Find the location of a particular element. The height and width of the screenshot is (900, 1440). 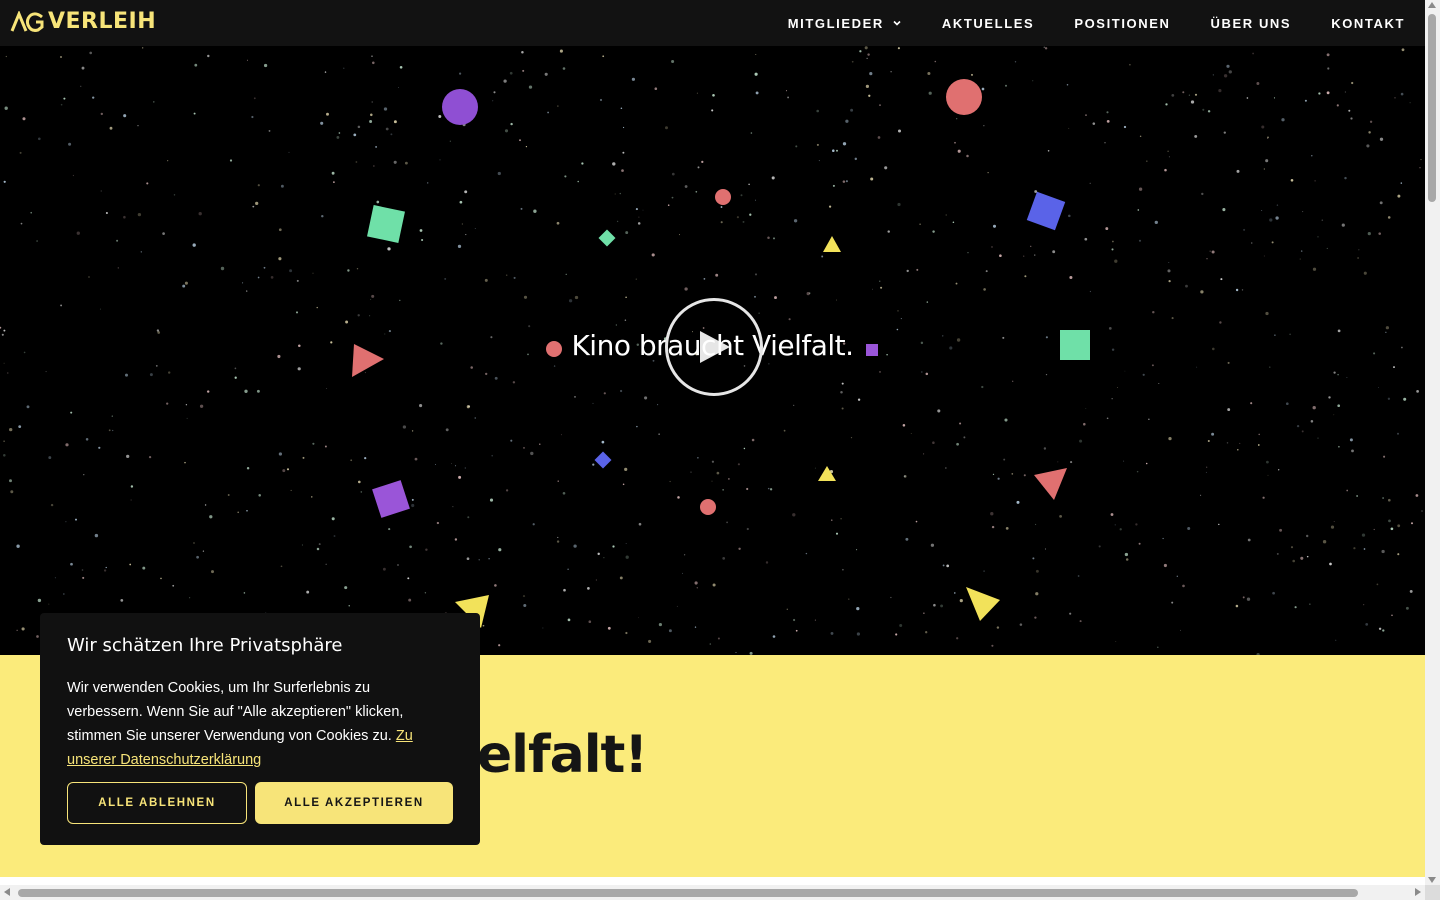

scroll-right-arrow-icon is located at coordinates (1418, 892).